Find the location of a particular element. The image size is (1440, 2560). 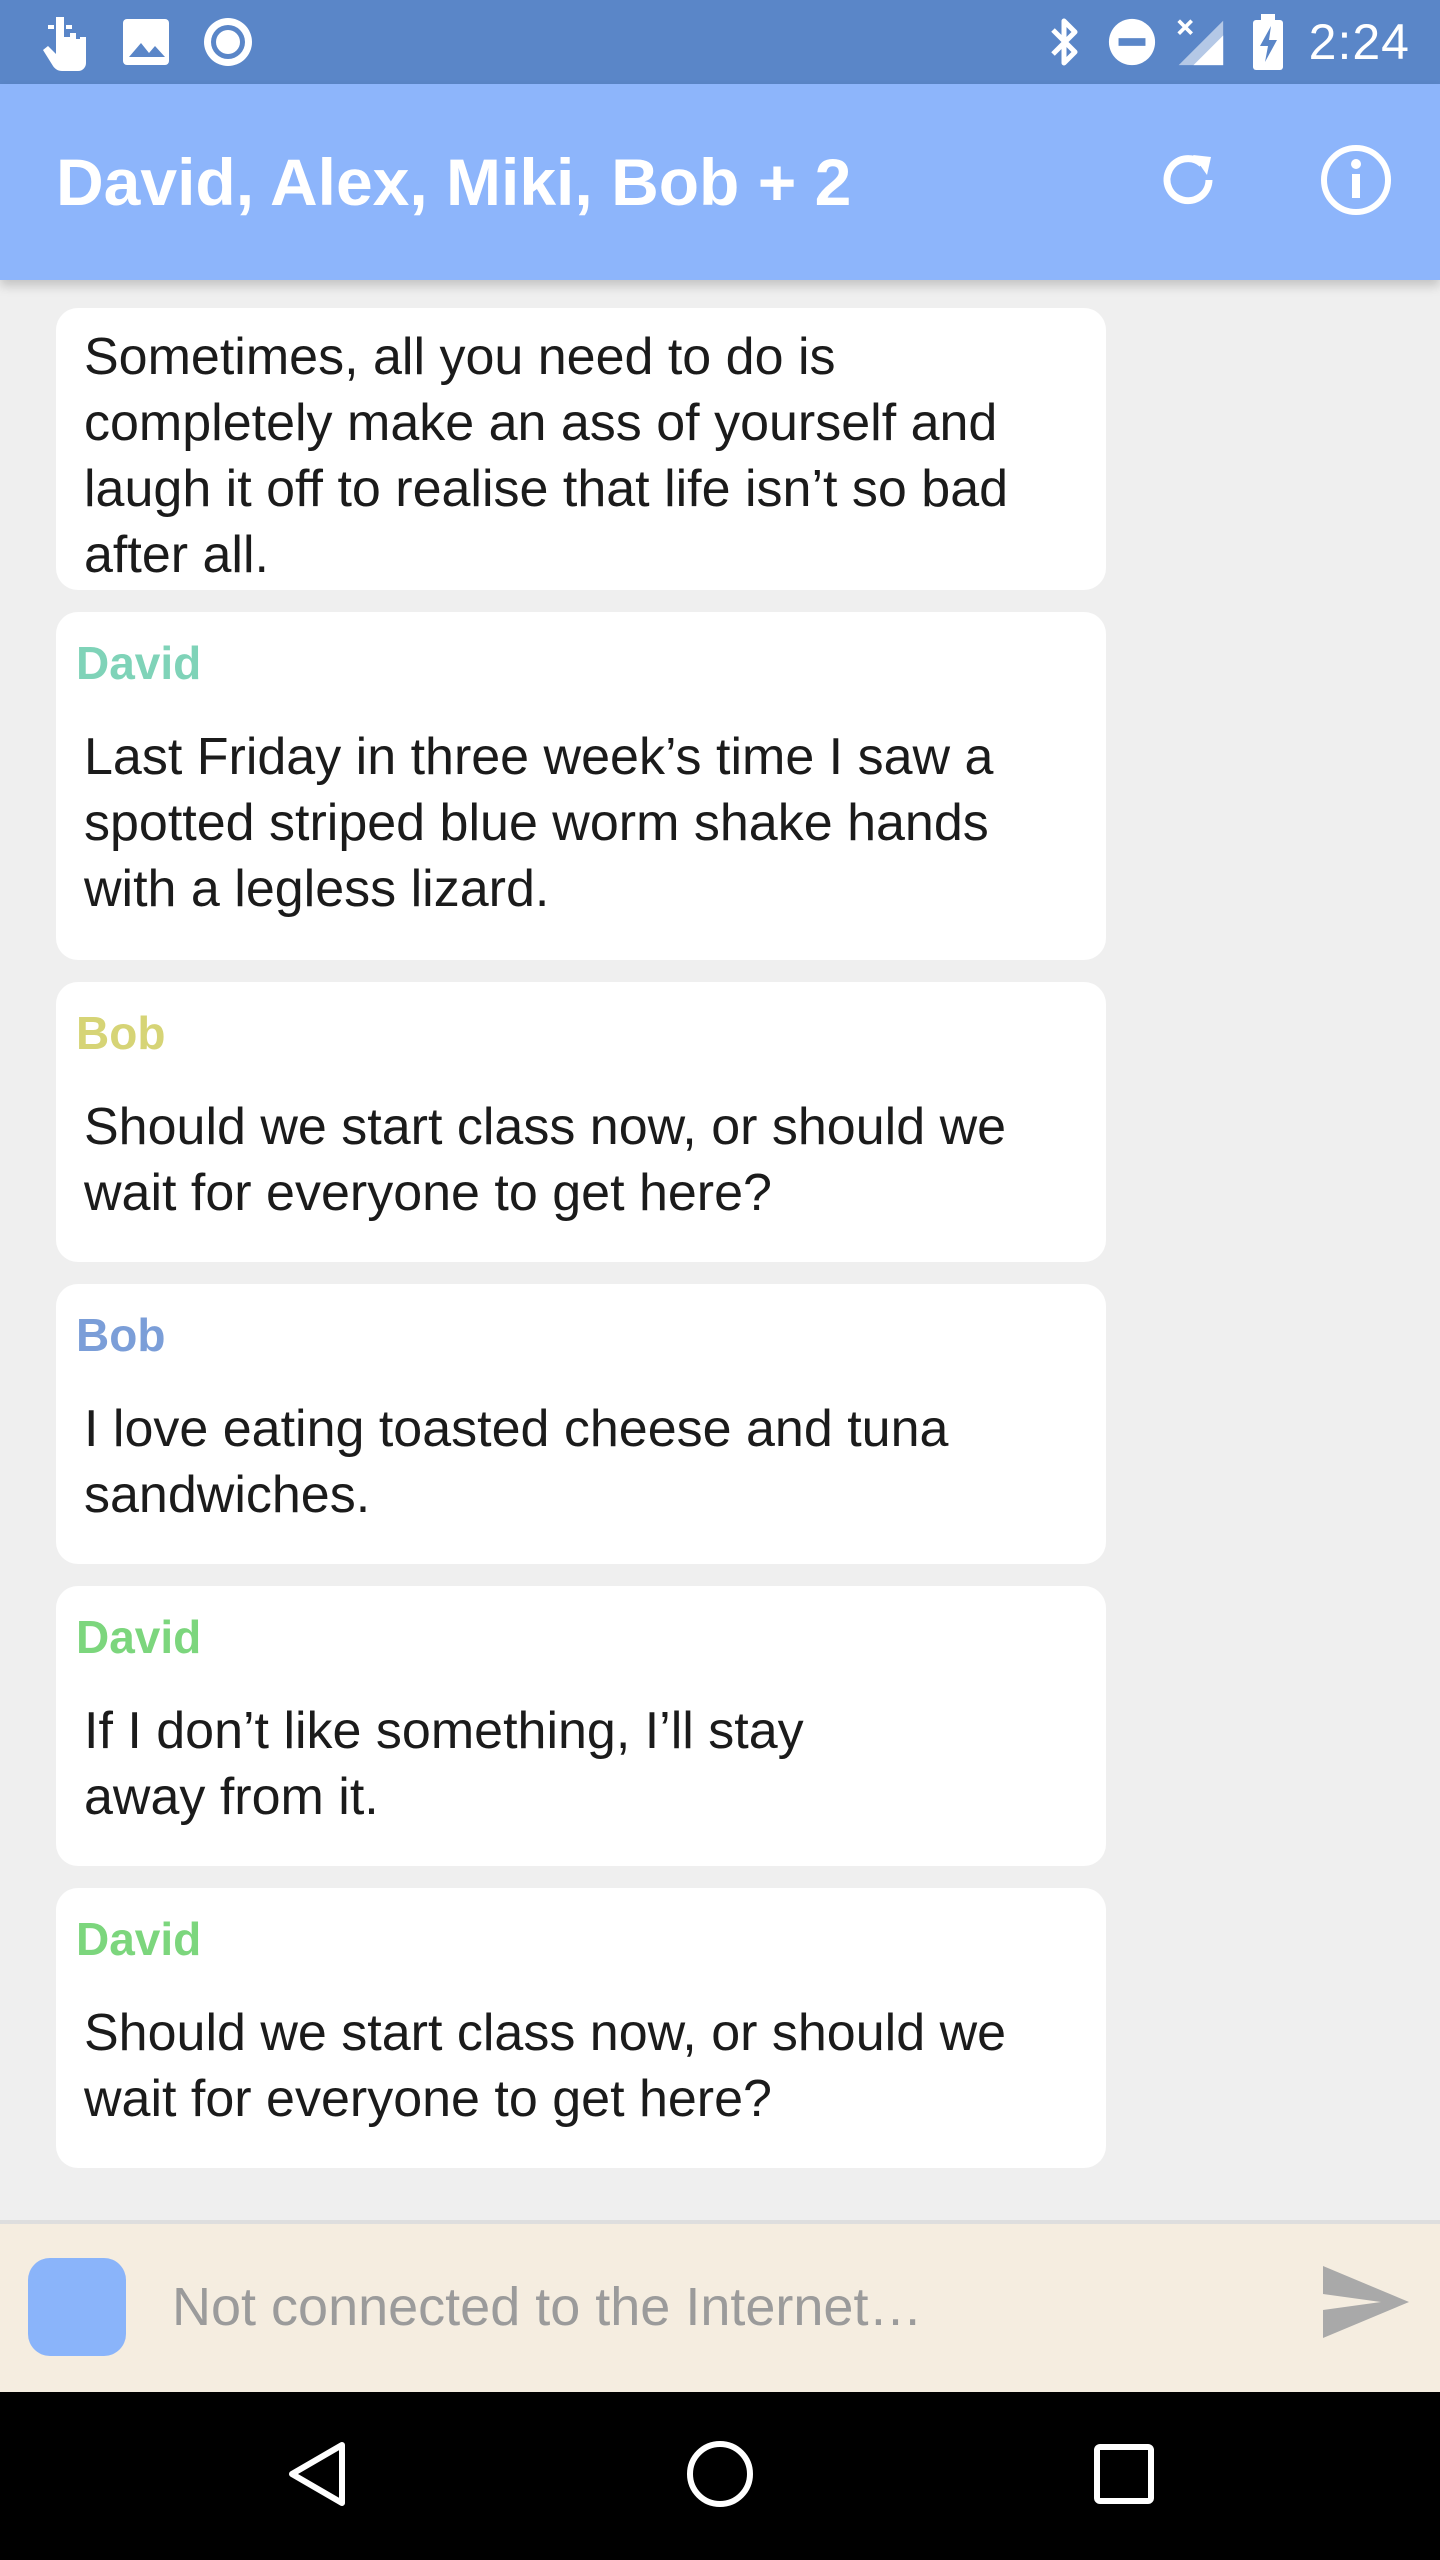

refresh-icon is located at coordinates (1188, 182).